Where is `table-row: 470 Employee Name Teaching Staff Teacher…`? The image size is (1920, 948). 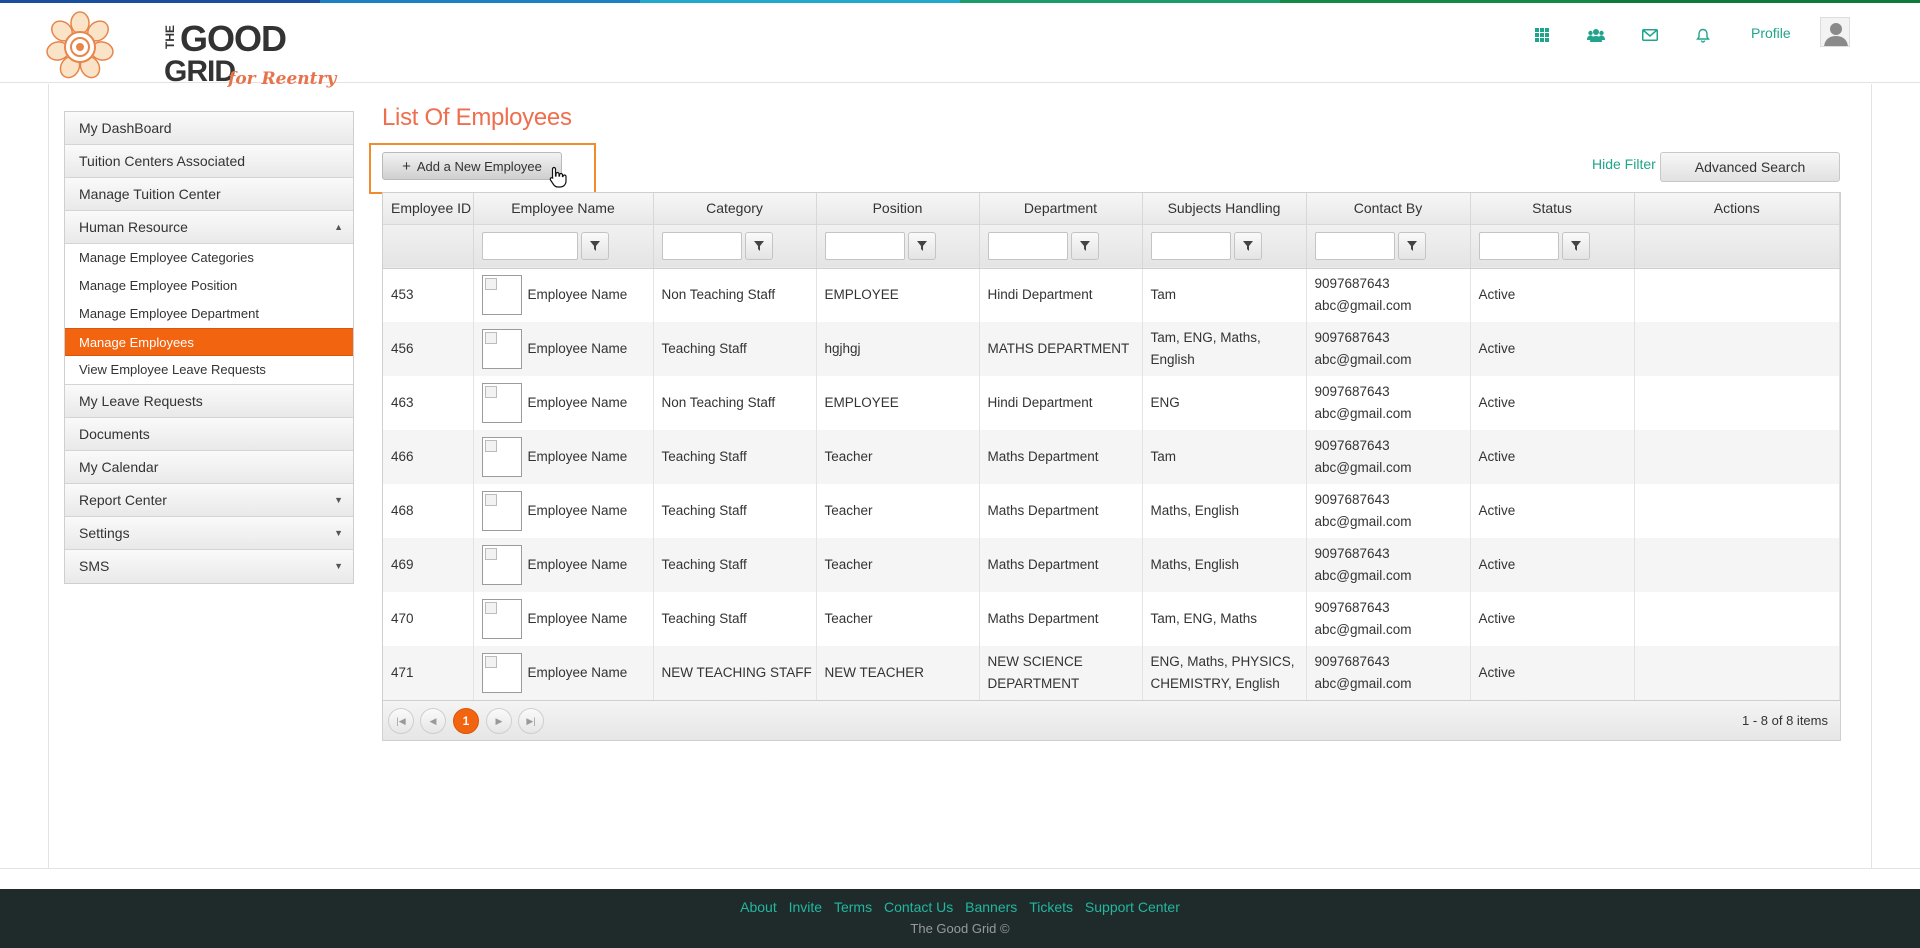
table-row: 470 Employee Name Teaching Staff Teacher… is located at coordinates (1111, 619).